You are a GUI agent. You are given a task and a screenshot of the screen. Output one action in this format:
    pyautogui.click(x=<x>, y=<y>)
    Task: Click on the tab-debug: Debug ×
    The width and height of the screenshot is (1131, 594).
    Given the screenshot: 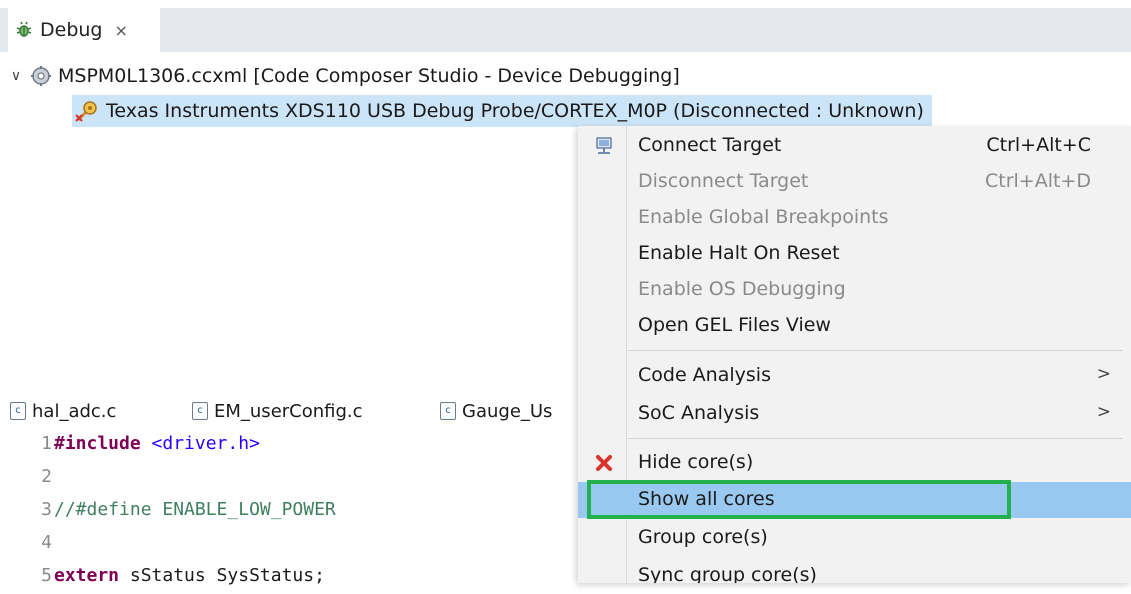 What is the action you would take?
    pyautogui.click(x=84, y=30)
    